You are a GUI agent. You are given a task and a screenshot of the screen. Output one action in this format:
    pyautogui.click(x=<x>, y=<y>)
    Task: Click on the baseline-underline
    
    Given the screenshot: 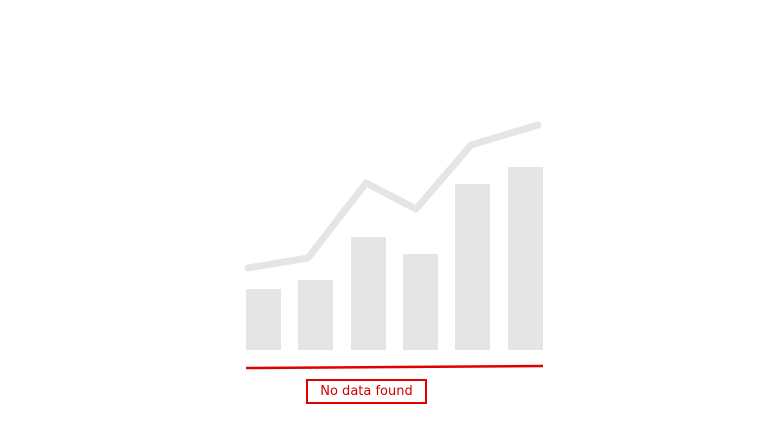 What is the action you would take?
    pyautogui.click(x=394, y=367)
    